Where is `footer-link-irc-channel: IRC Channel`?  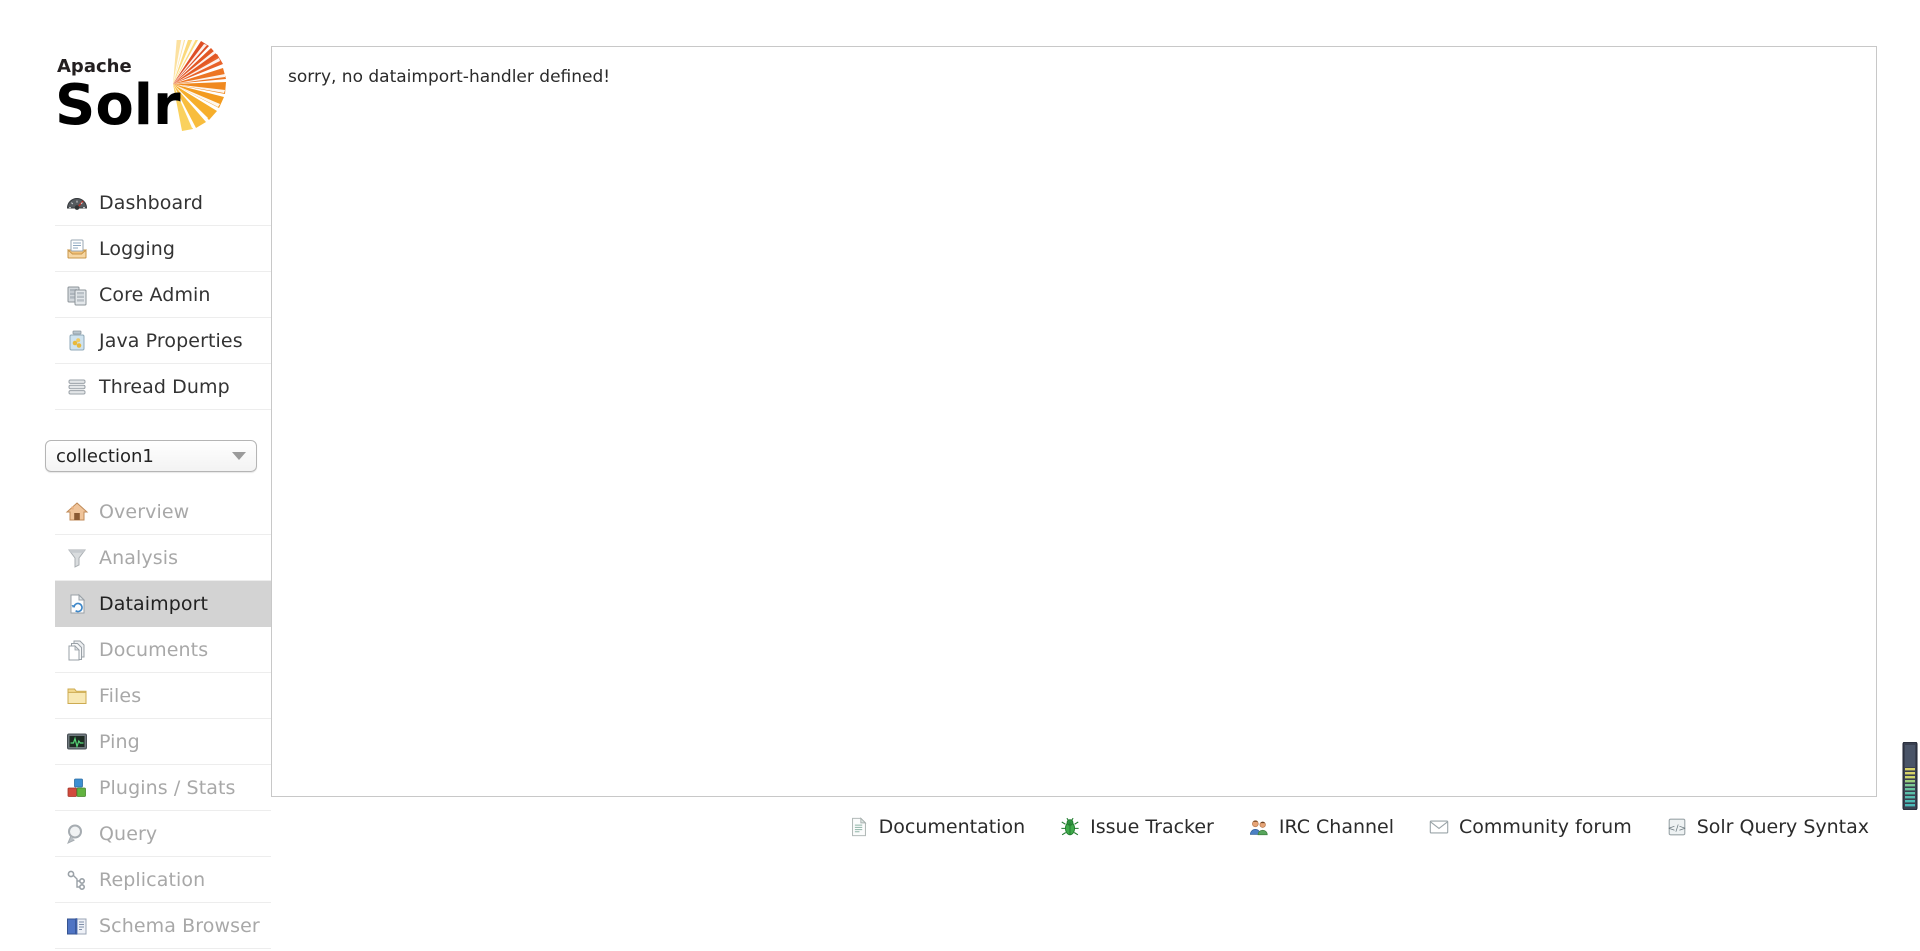 footer-link-irc-channel: IRC Channel is located at coordinates (1321, 827).